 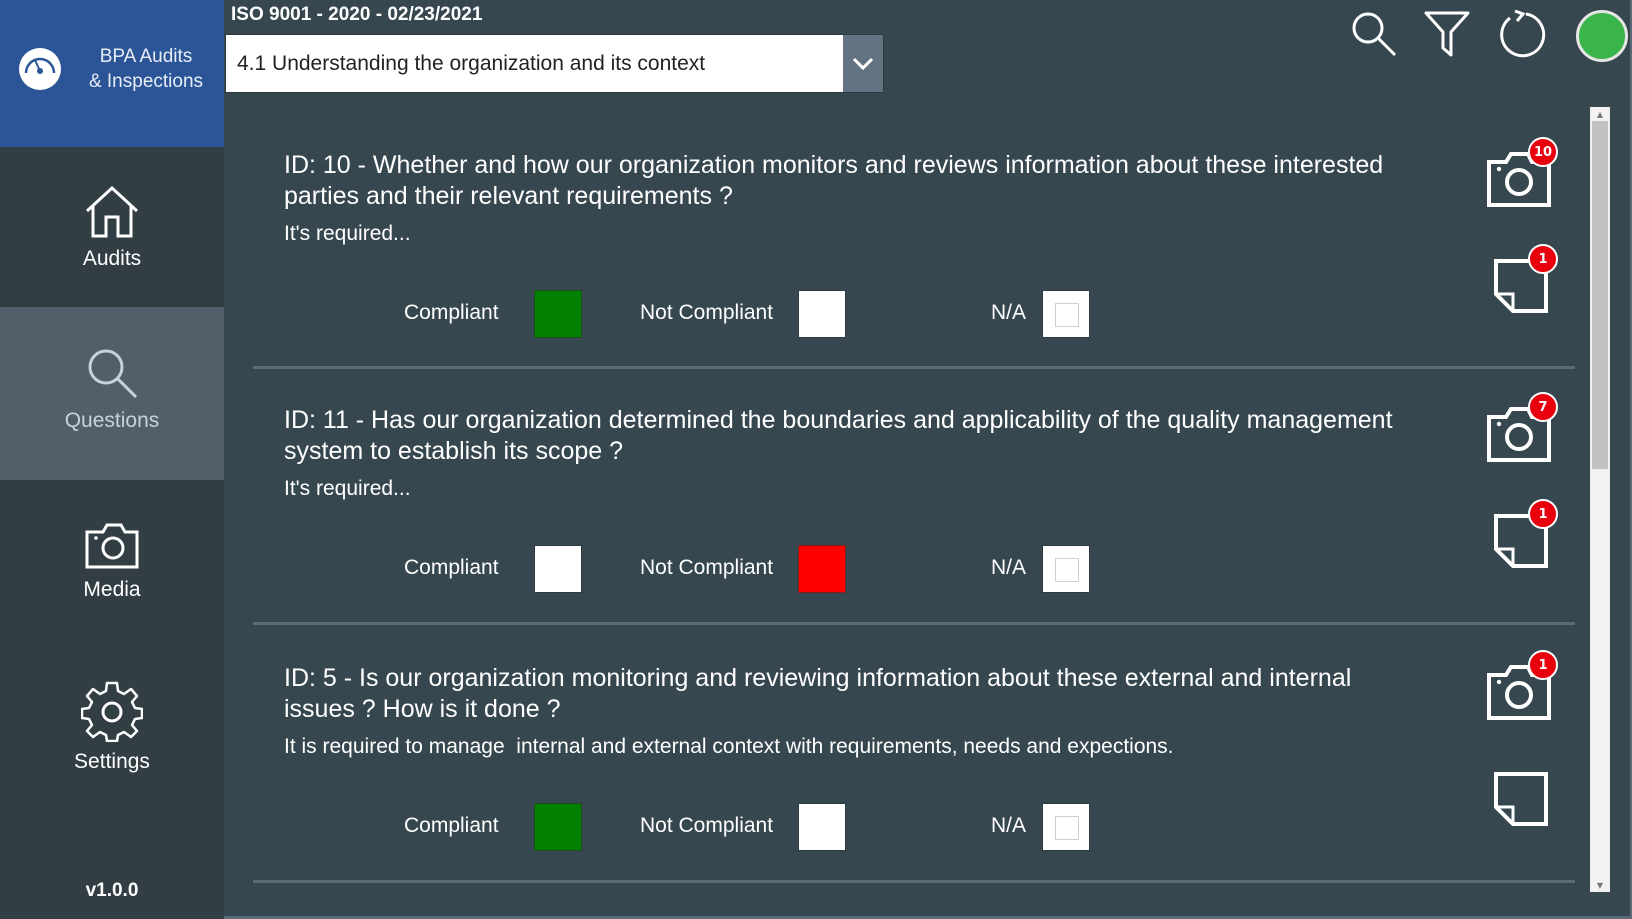 What do you see at coordinates (1522, 34) in the screenshot?
I see `refresh-icon` at bounding box center [1522, 34].